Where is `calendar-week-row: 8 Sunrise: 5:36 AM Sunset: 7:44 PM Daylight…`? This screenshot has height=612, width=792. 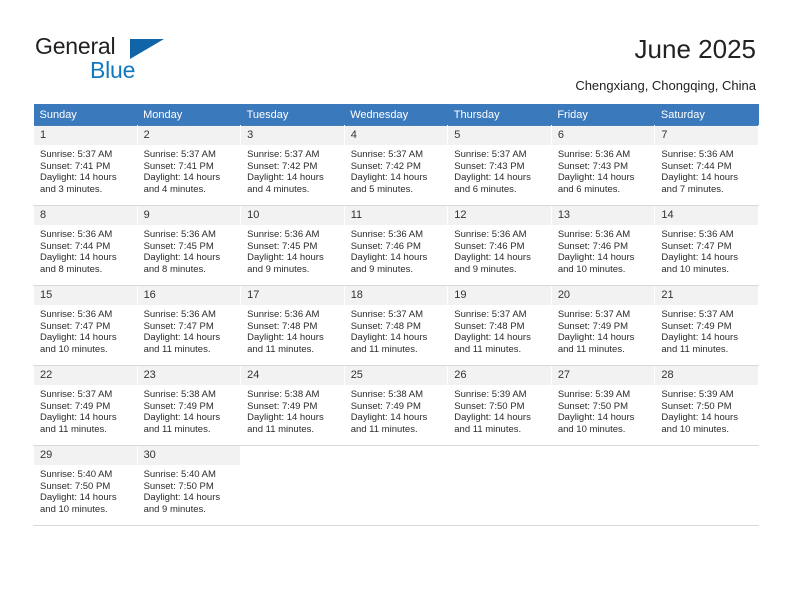 calendar-week-row: 8 Sunrise: 5:36 AM Sunset: 7:44 PM Daylight… is located at coordinates (396, 245).